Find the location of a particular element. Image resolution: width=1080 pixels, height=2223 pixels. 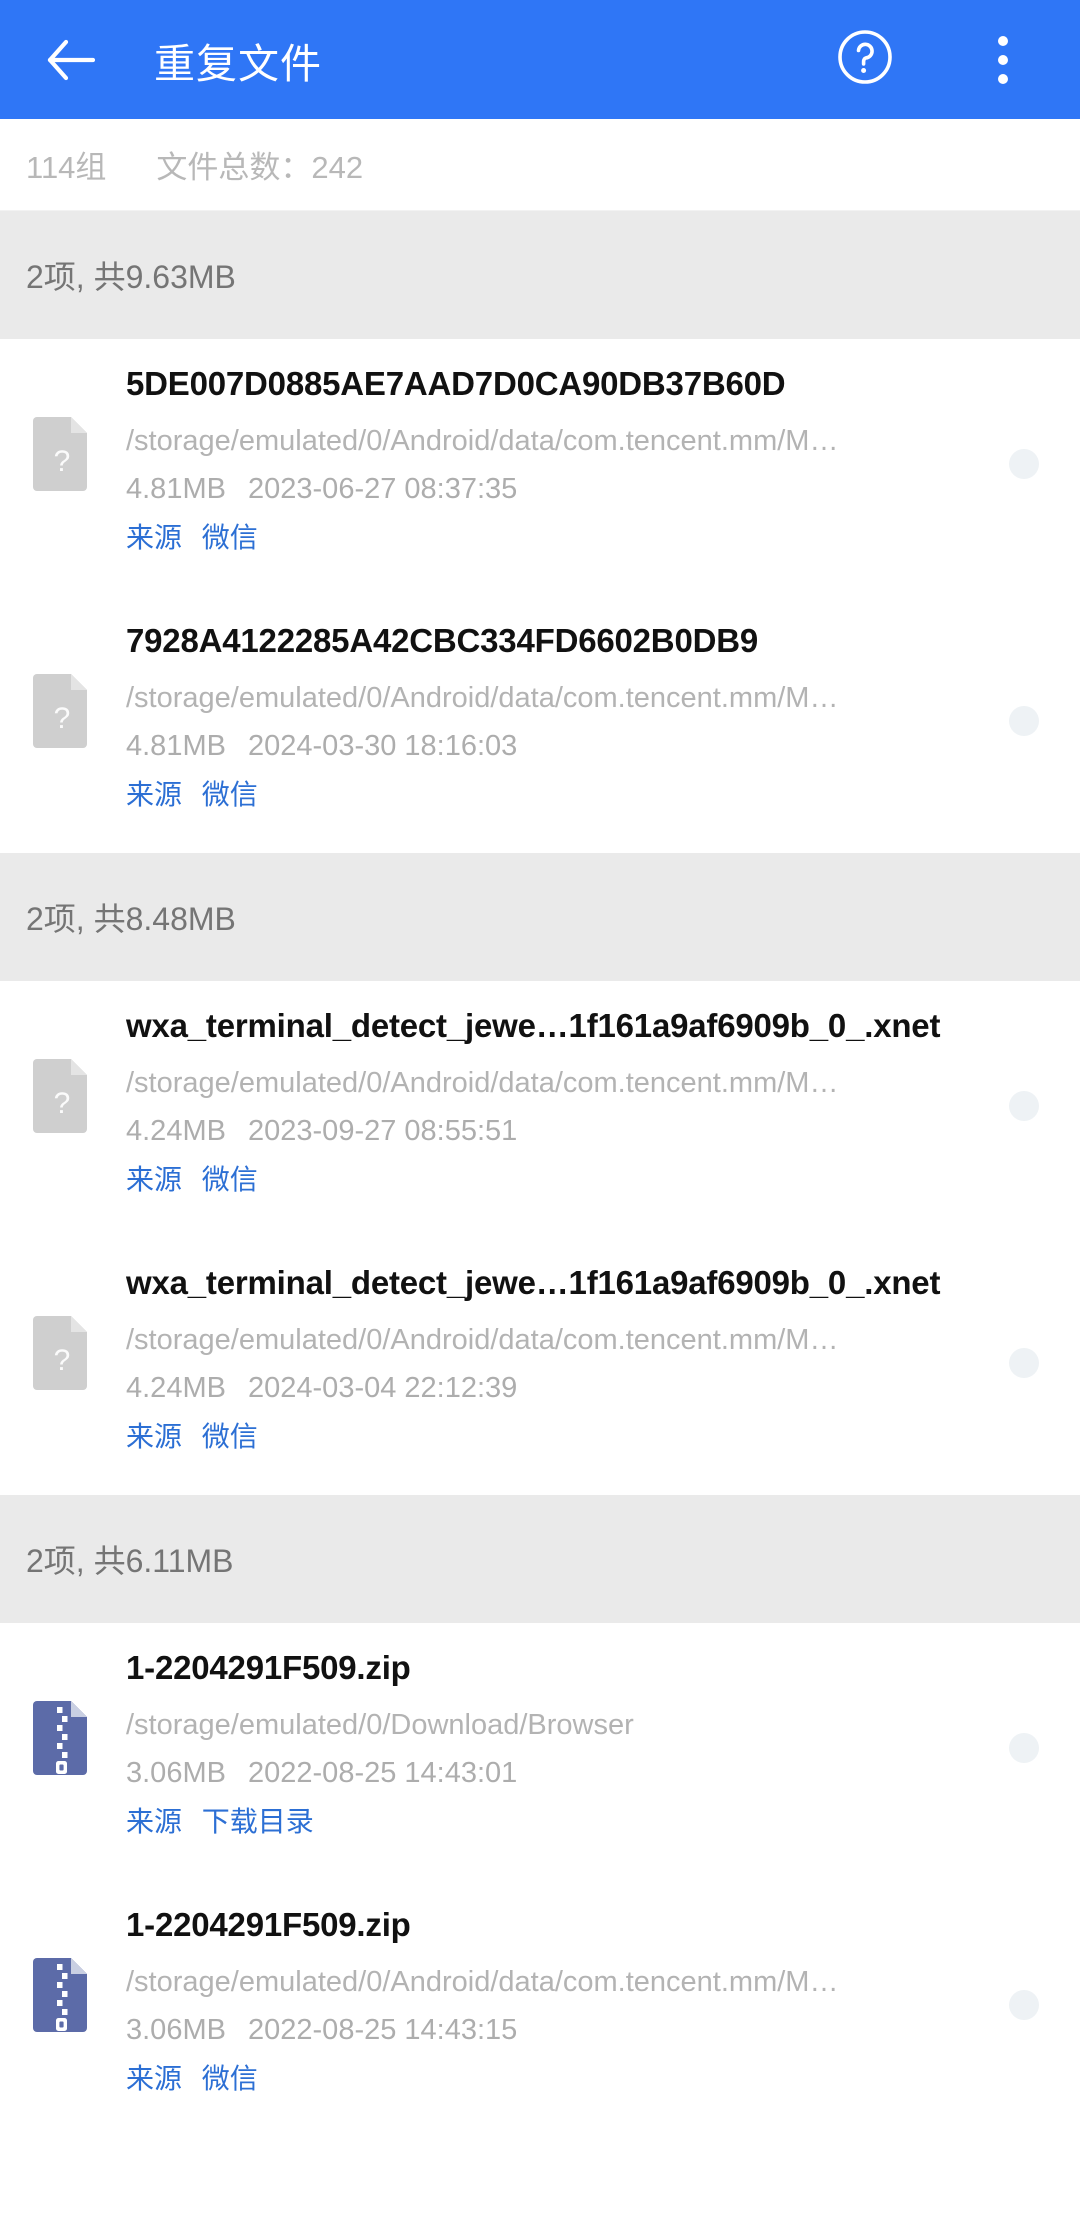

file-size-date: 4.81MB 2023-06-27 08:37:35 is located at coordinates (555, 489).